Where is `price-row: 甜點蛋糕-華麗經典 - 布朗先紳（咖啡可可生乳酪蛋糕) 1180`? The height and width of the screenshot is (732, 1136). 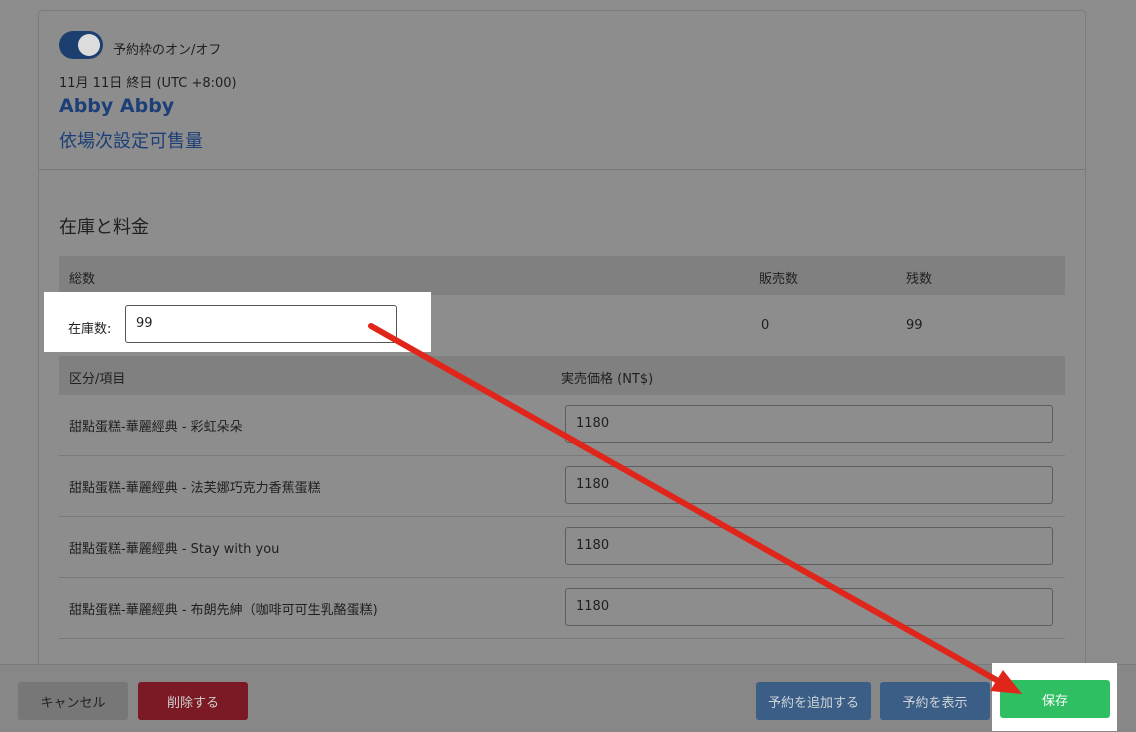
price-row: 甜點蛋糕-華麗經典 - 布朗先紳（咖啡可可生乳酪蛋糕) 1180 is located at coordinates (562, 608).